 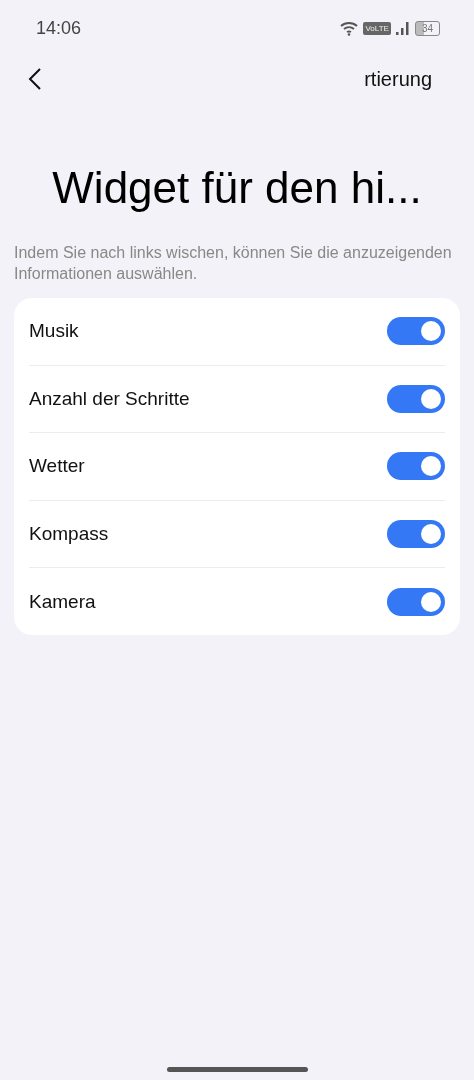 I want to click on setting-label: Wetter, so click(x=57, y=466).